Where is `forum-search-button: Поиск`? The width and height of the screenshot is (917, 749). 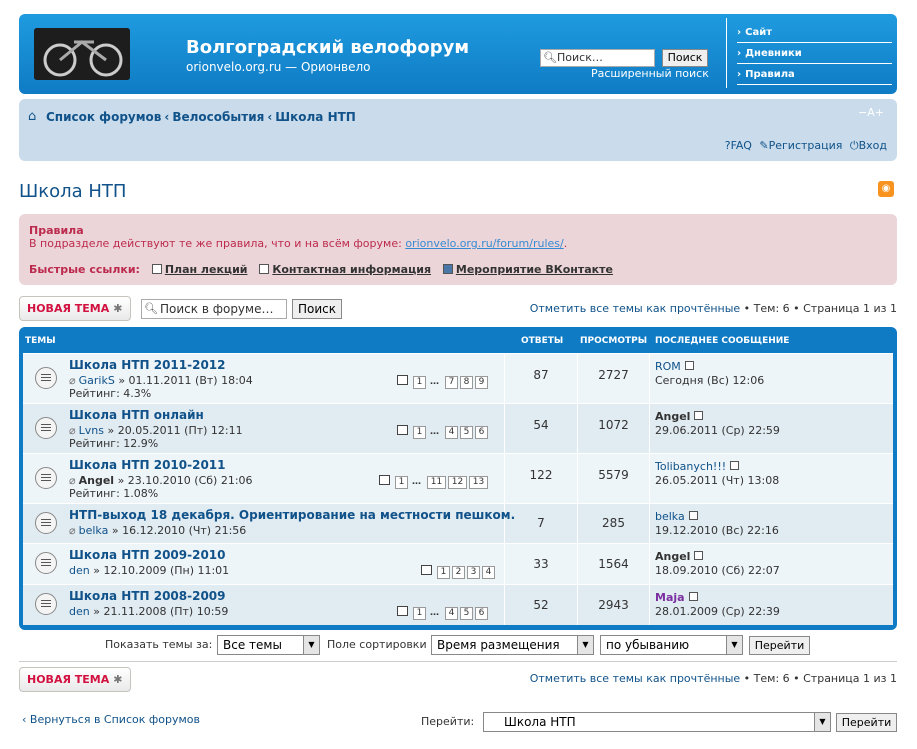
forum-search-button: Поиск is located at coordinates (317, 309).